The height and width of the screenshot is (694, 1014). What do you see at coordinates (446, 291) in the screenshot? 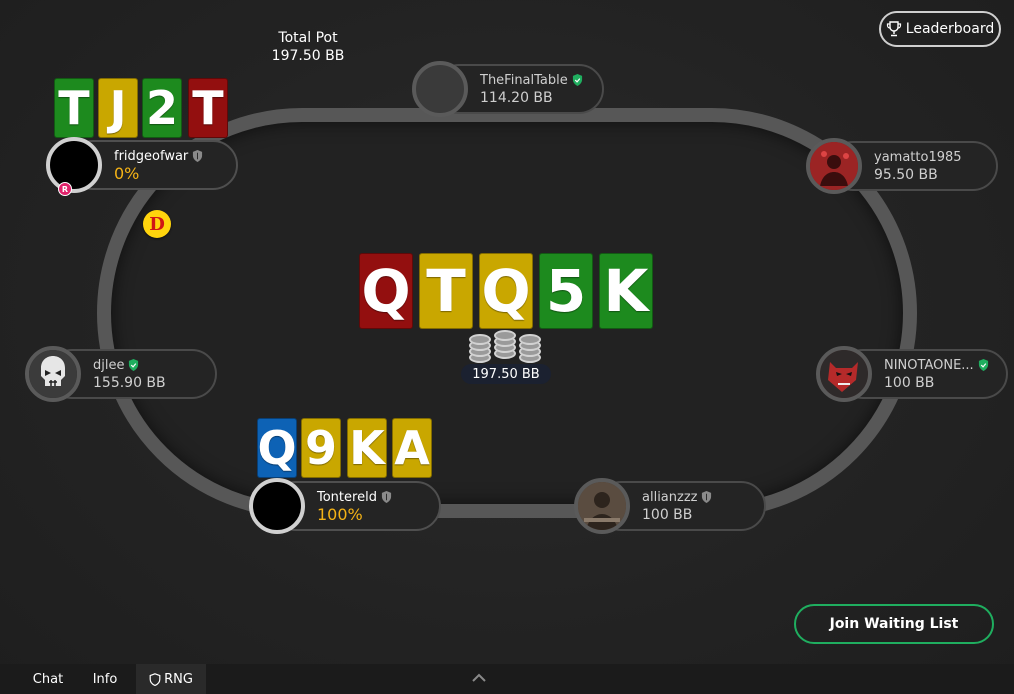
I see `board-card: T` at bounding box center [446, 291].